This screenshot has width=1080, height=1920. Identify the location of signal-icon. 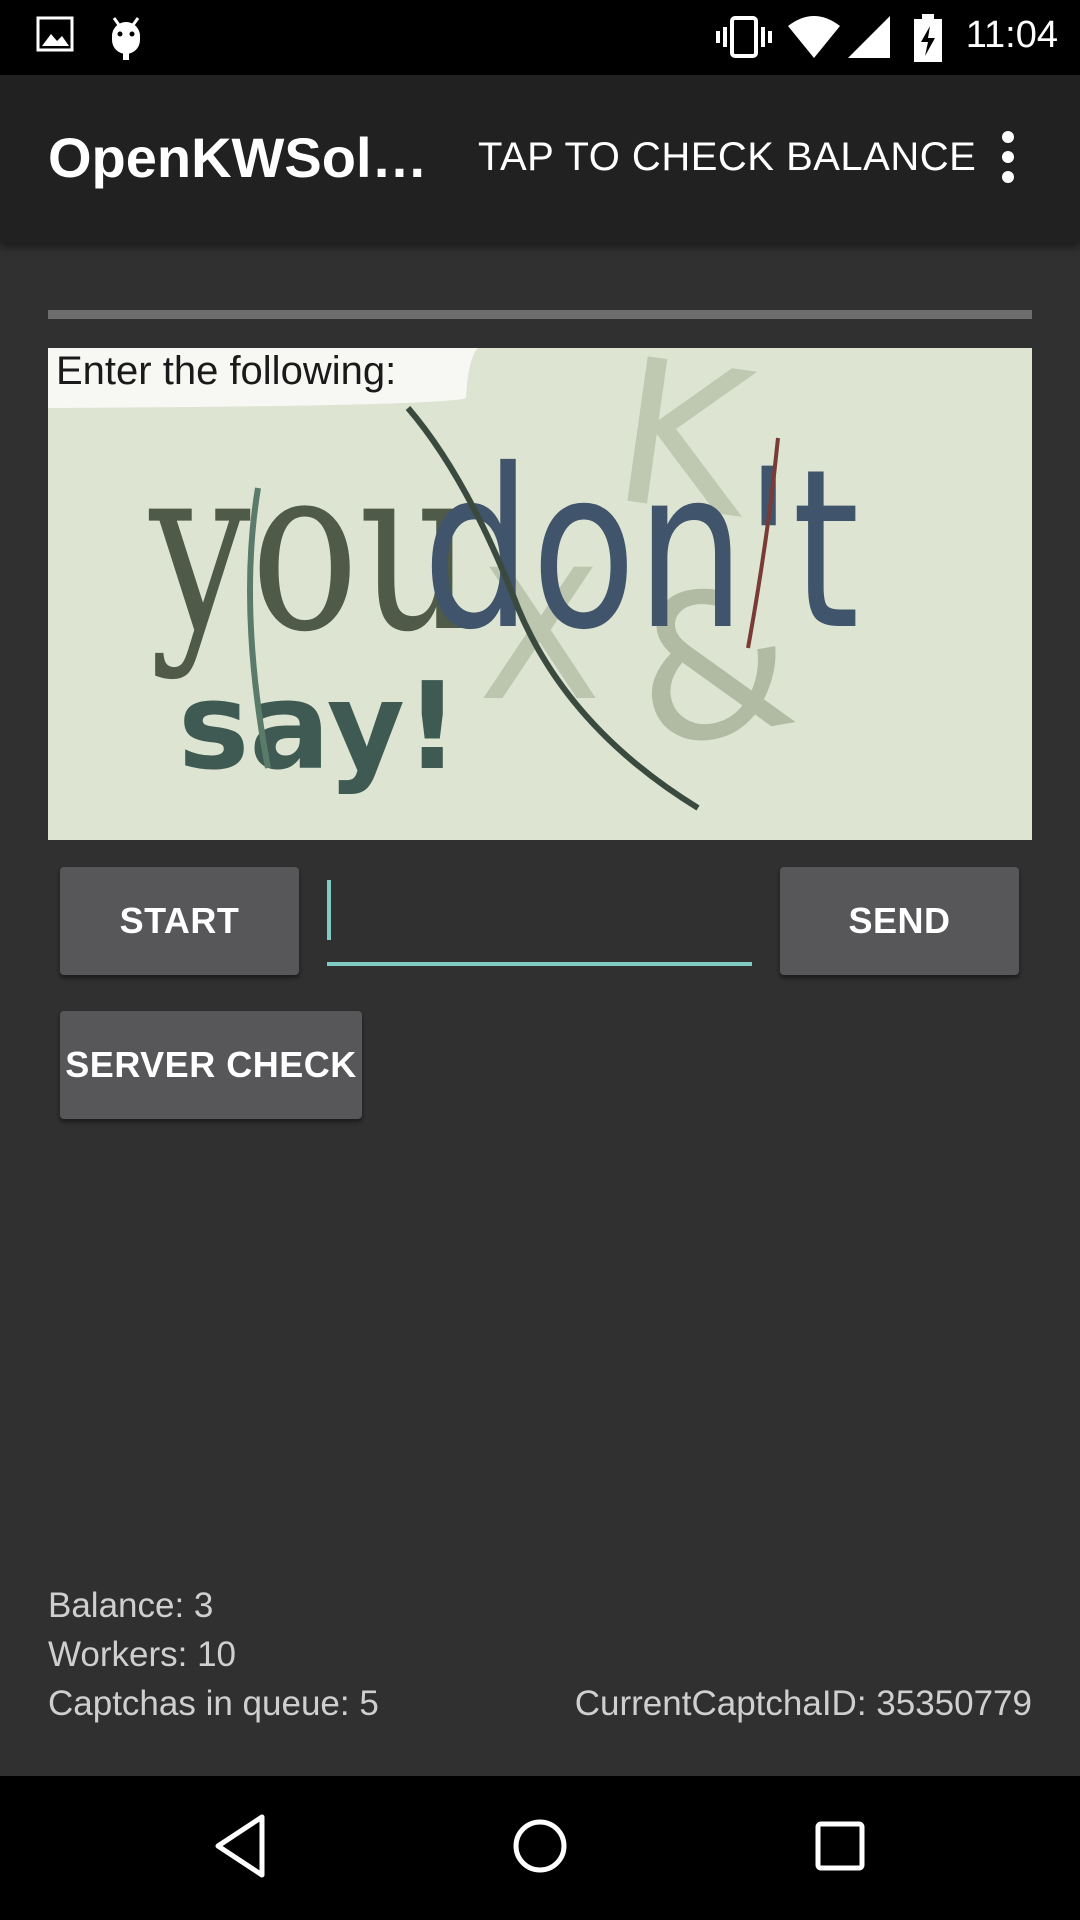
(869, 39).